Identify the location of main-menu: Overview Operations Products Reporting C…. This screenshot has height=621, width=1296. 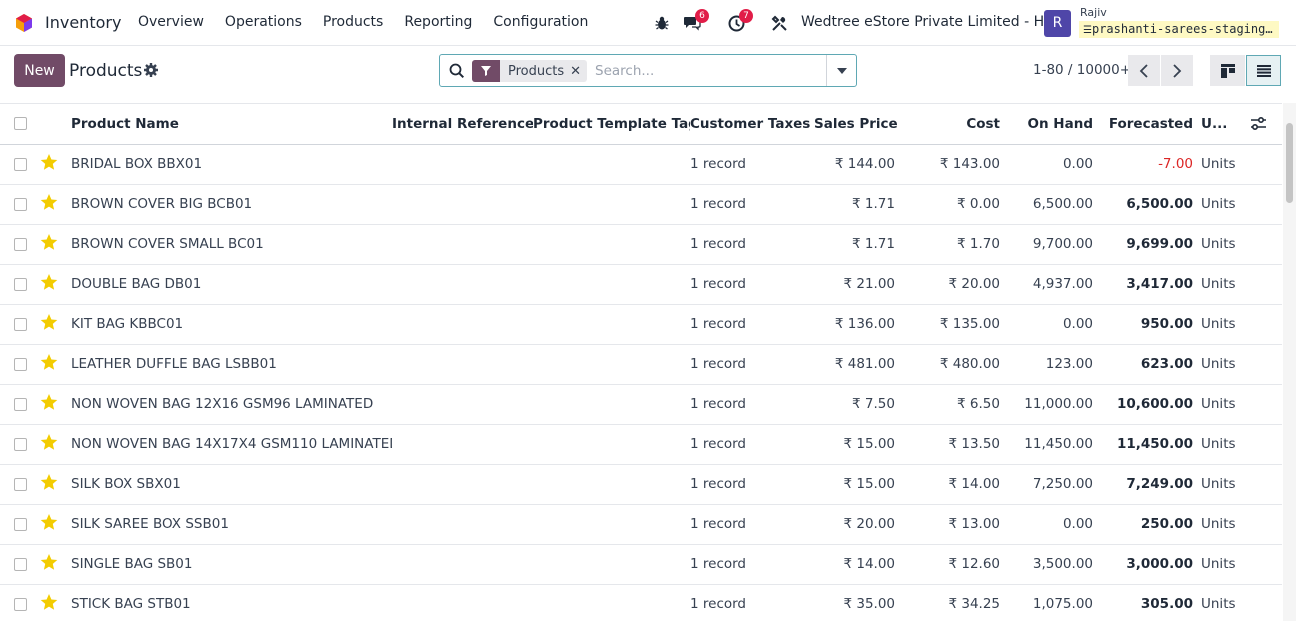
(373, 22).